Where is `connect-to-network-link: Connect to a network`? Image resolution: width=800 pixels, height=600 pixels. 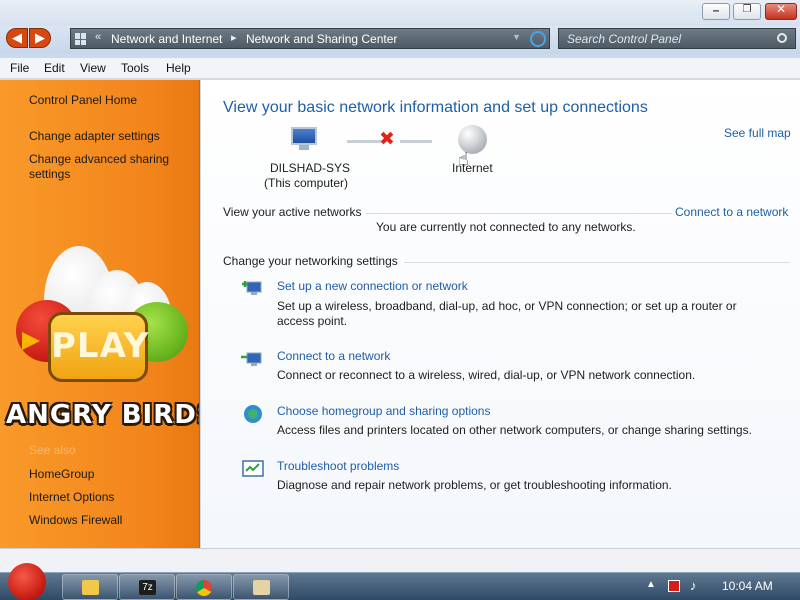
connect-to-network-link: Connect to a network is located at coordinates (731, 212).